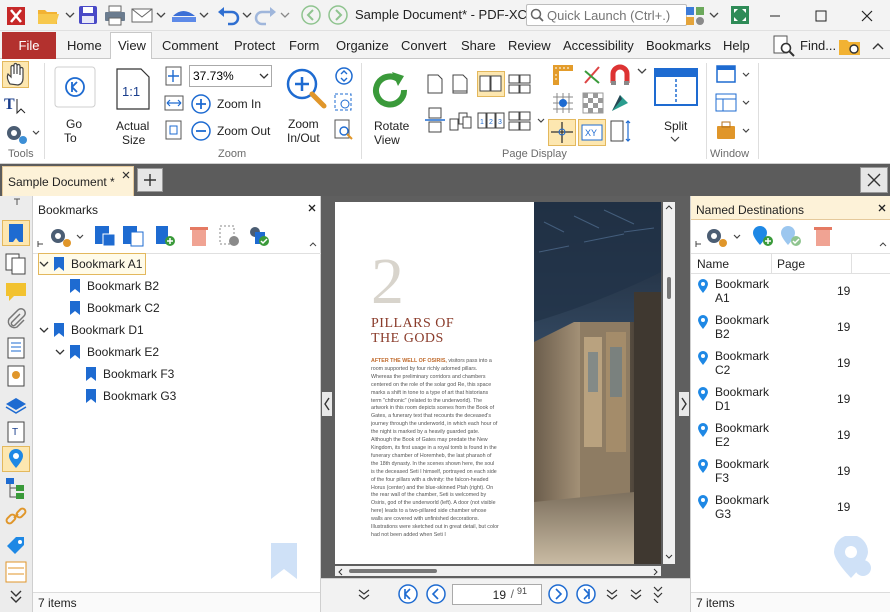  I want to click on pages-pane-icon, so click(16, 264).